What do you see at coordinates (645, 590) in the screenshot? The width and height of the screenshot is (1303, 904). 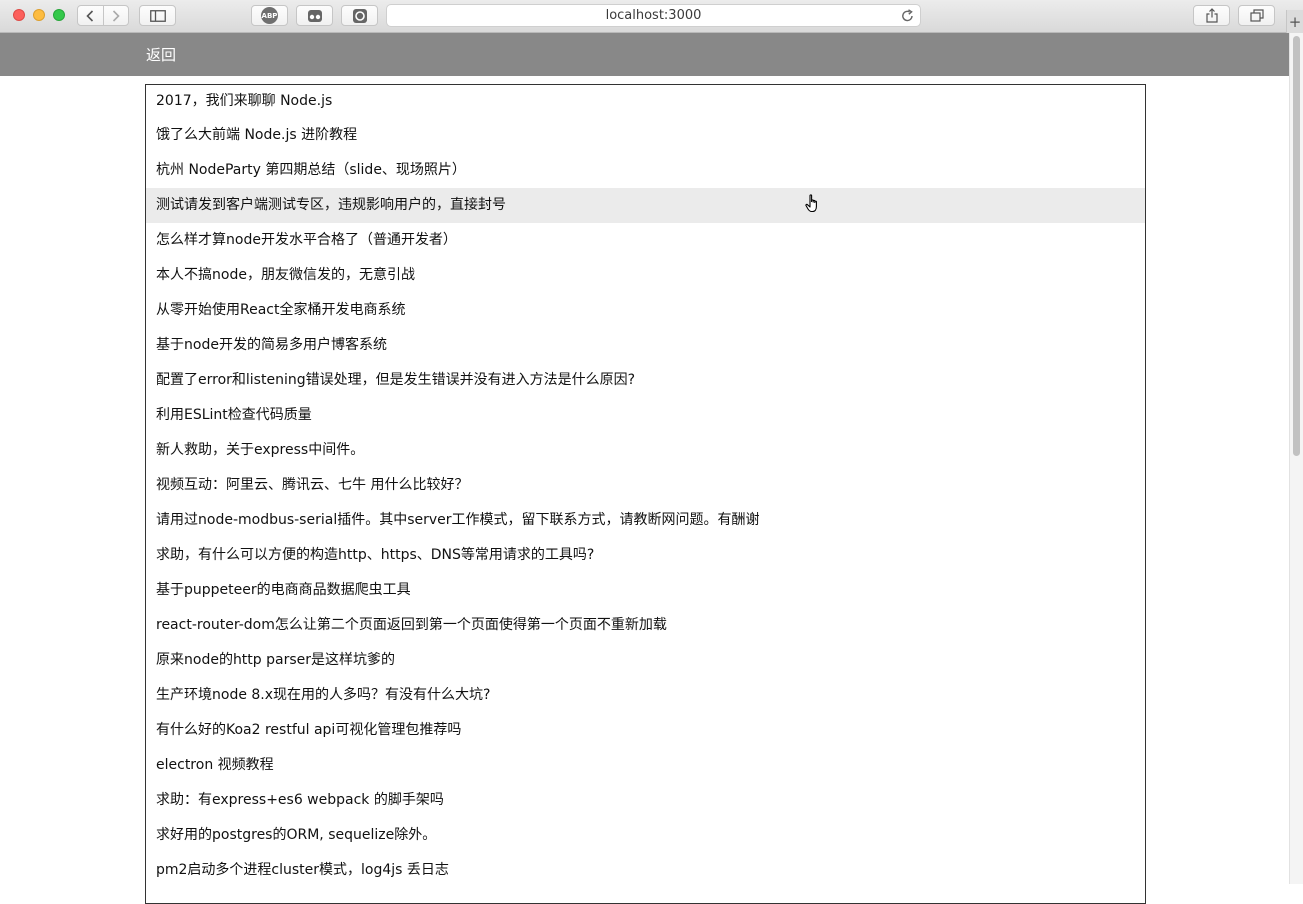 I see `topic-item: 基于puppeteer的电商商品数据爬虫工具` at bounding box center [645, 590].